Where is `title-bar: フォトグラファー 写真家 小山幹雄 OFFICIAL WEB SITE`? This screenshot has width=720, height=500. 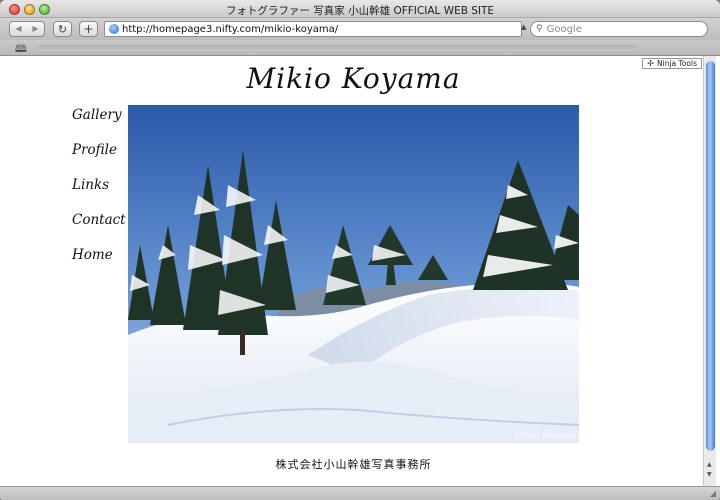 title-bar: フォトグラファー 写真家 小山幹雄 OFFICIAL WEB SITE is located at coordinates (360, 9).